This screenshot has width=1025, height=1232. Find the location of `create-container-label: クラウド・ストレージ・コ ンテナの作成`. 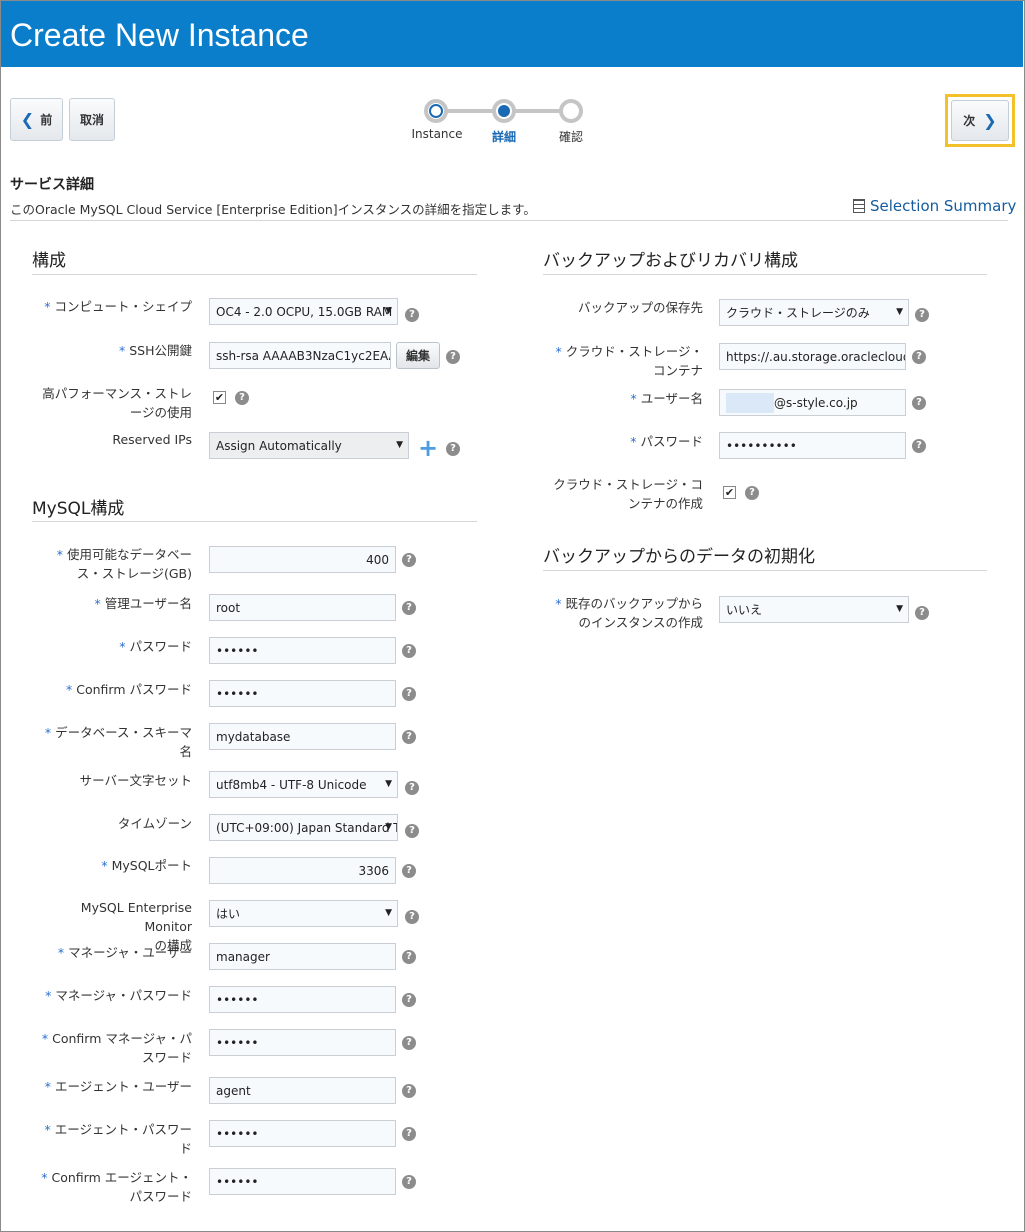

create-container-label: クラウド・ストレージ・コ ンテナの作成 is located at coordinates (628, 494).